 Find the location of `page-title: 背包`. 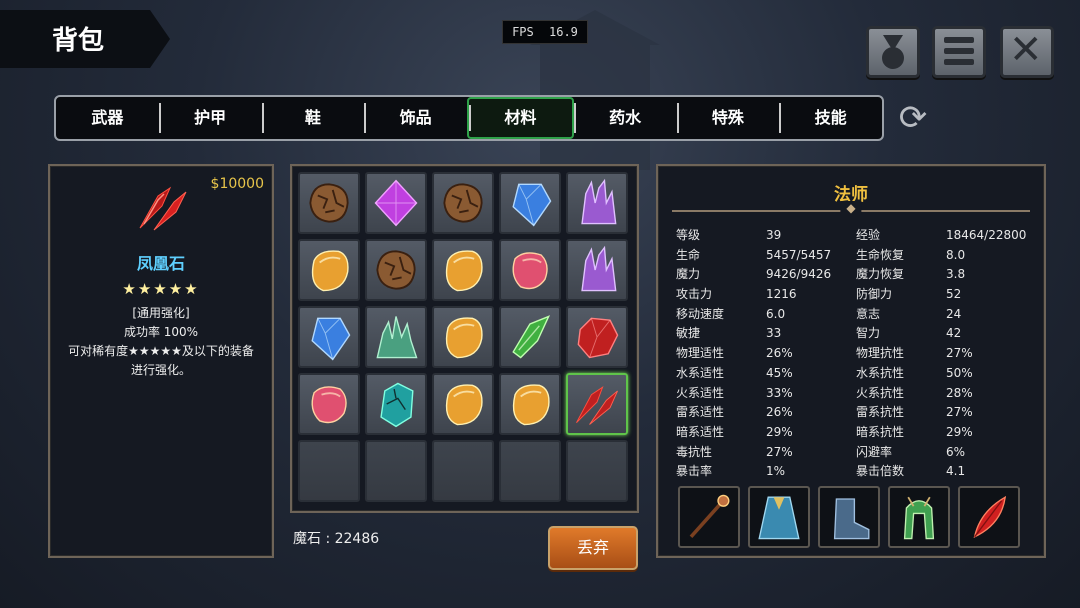

page-title: 背包 is located at coordinates (78, 41).